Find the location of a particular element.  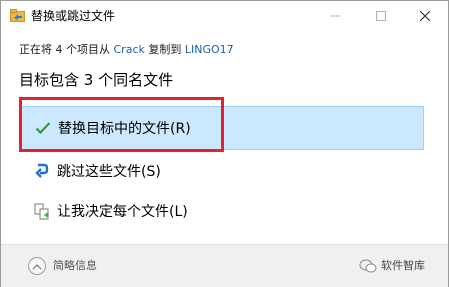

minimize-icon is located at coordinates (335, 16).